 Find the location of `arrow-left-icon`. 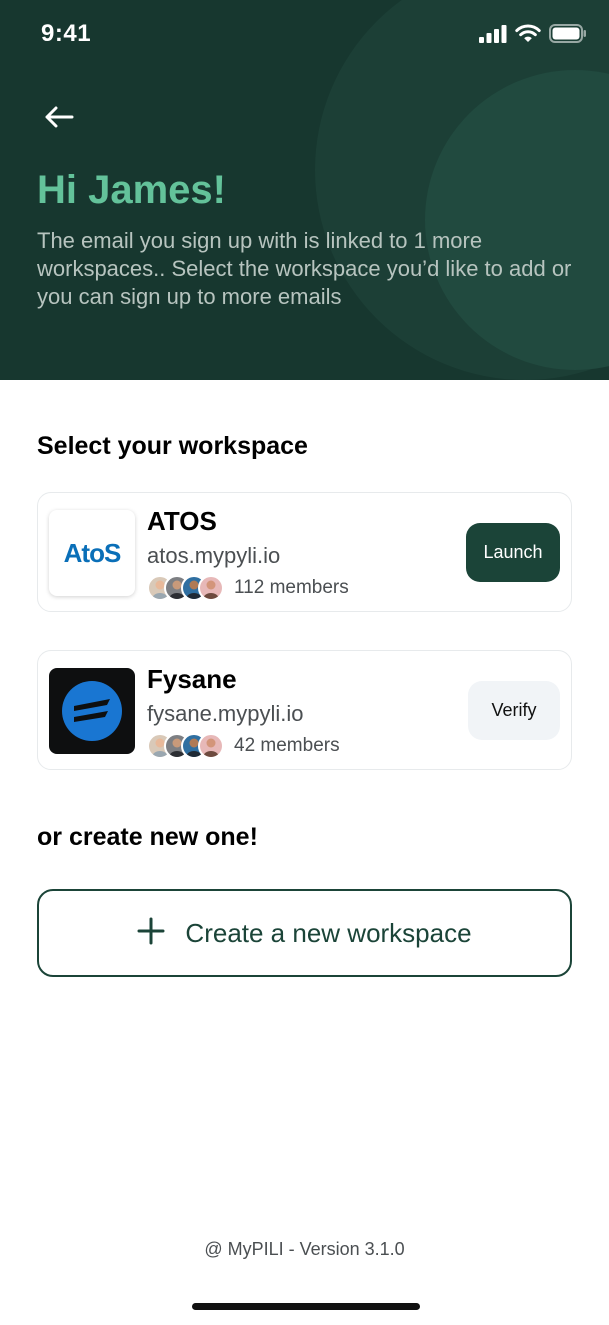

arrow-left-icon is located at coordinates (59, 119).